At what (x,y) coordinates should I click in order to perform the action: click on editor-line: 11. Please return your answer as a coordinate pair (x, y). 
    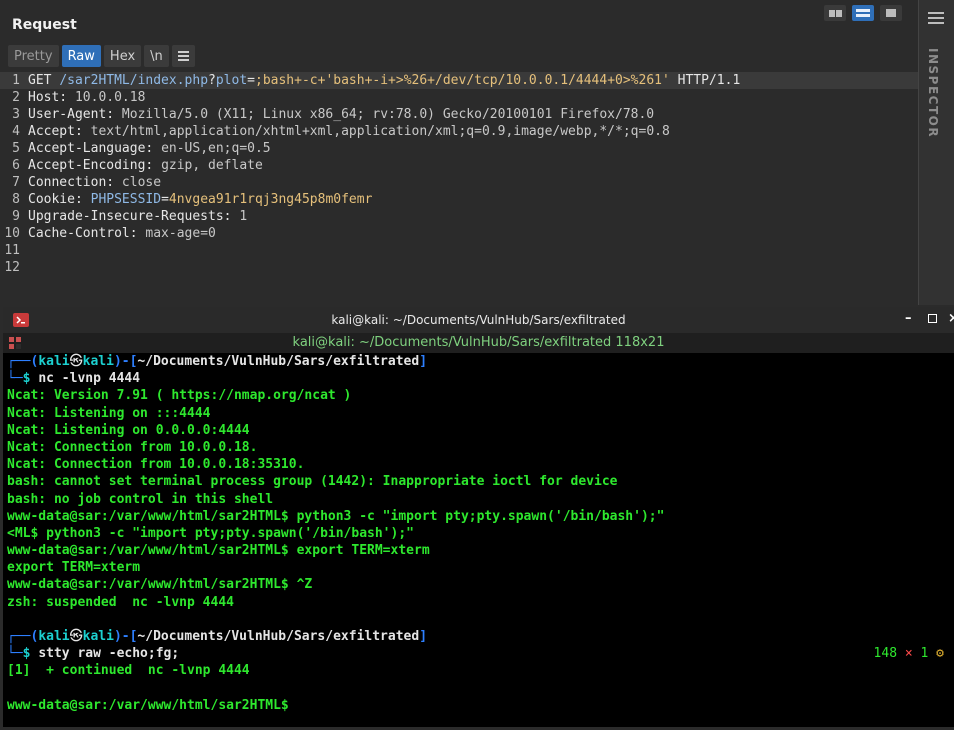
    Looking at the image, I should click on (459, 250).